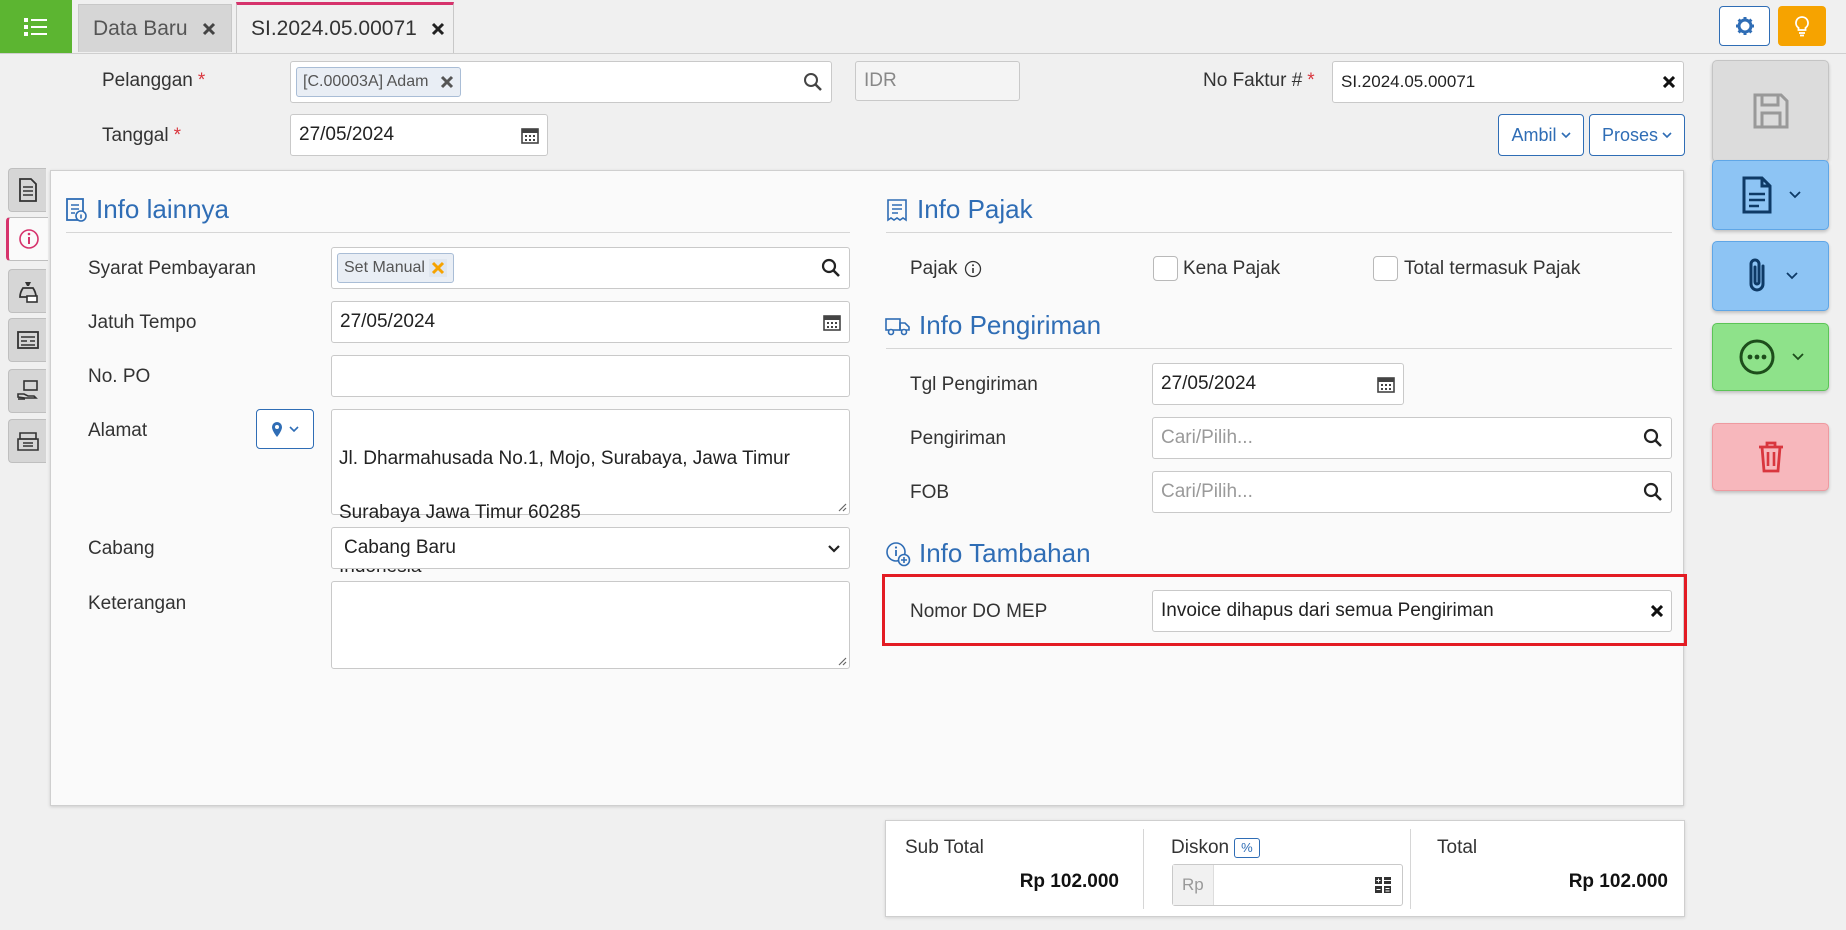 The image size is (1846, 930). I want to click on settings-button, so click(1744, 26).